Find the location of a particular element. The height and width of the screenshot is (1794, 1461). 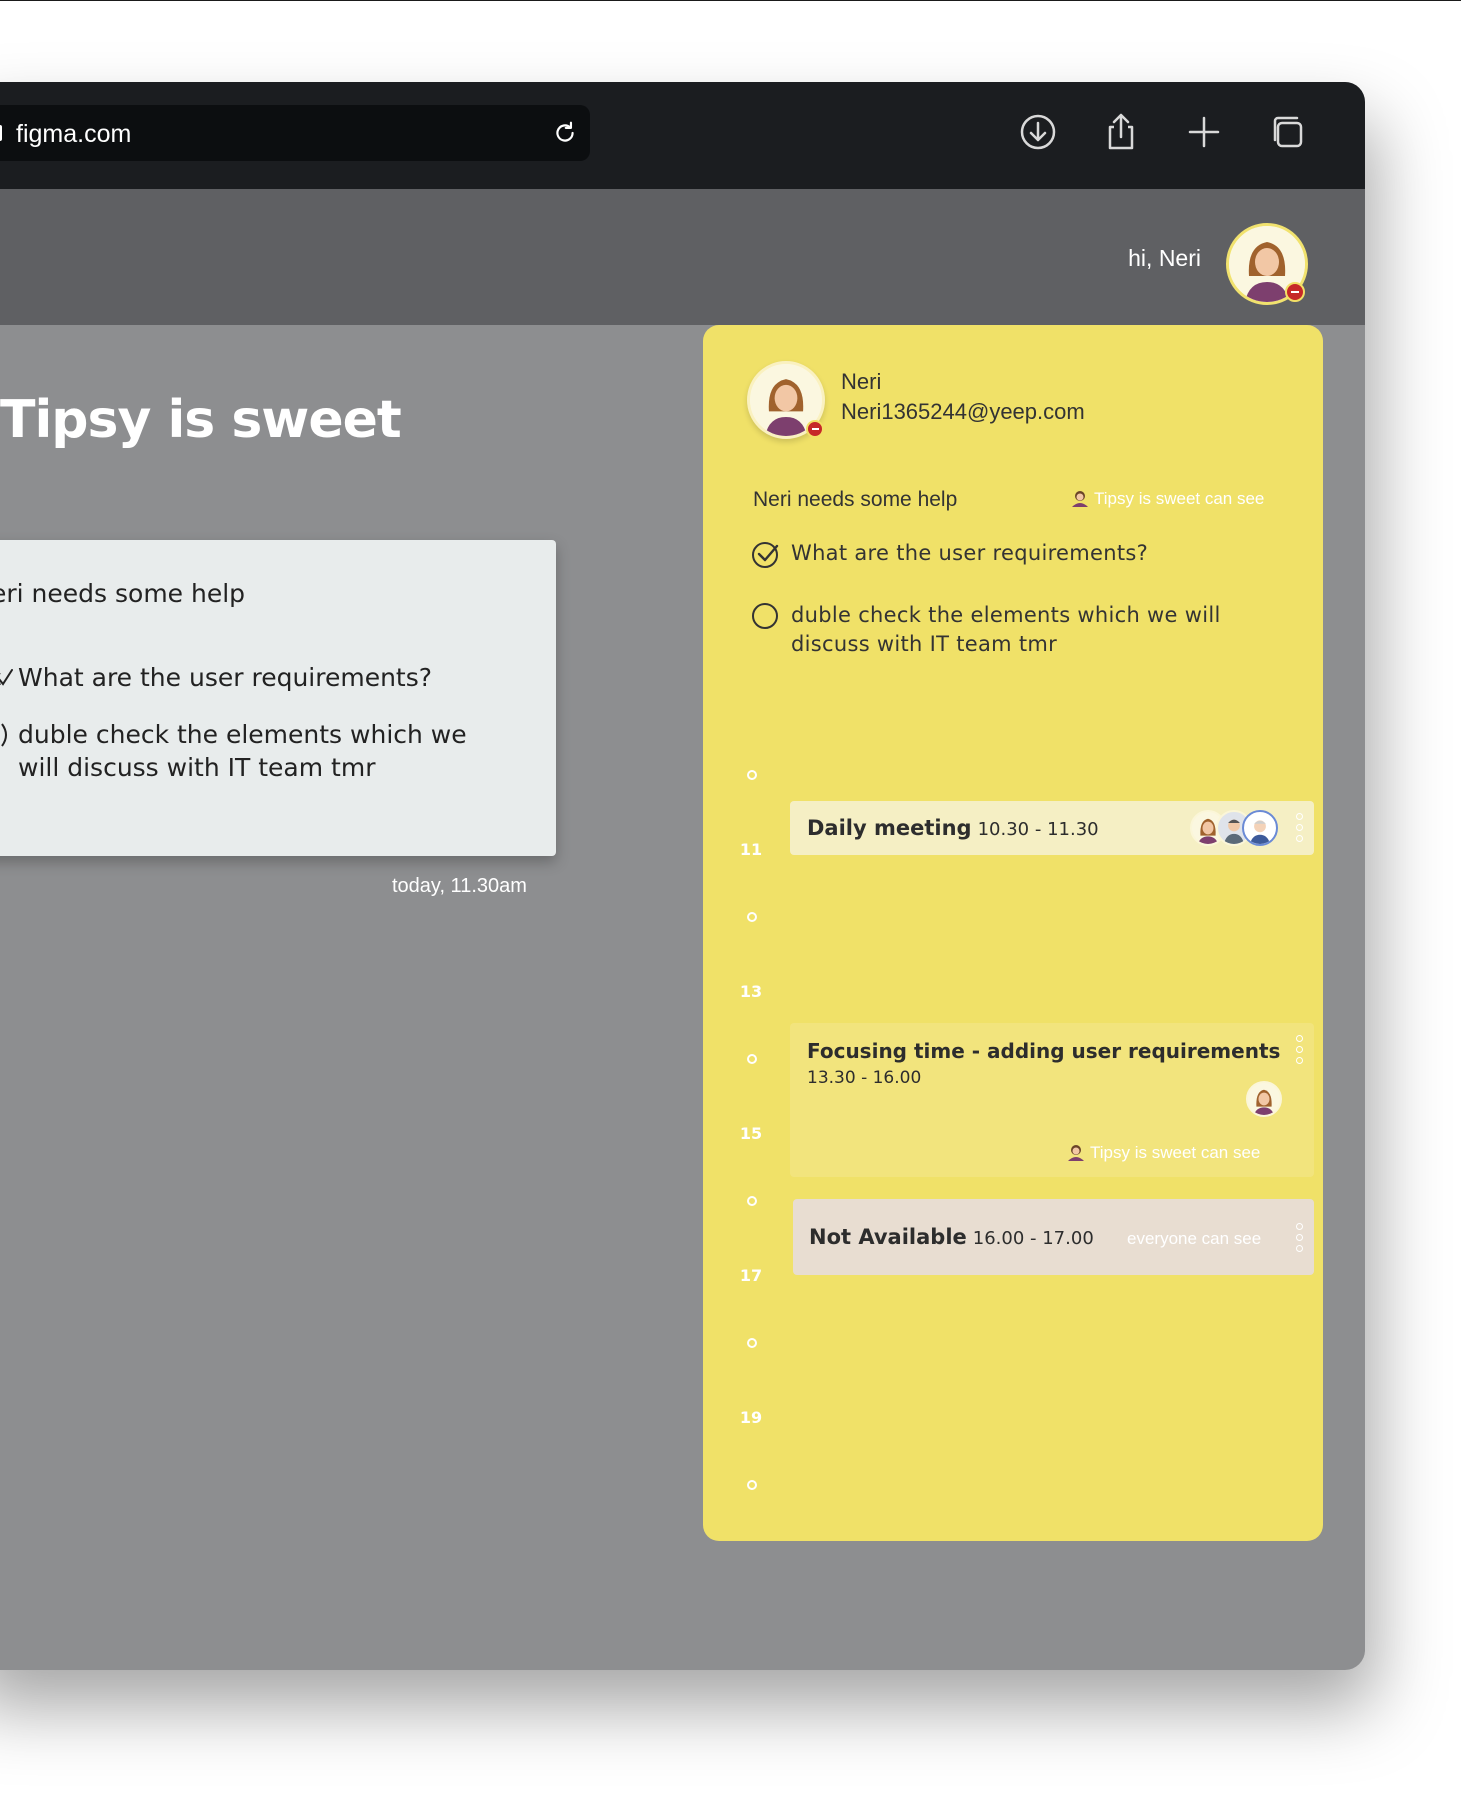

plus-icon is located at coordinates (1204, 132).